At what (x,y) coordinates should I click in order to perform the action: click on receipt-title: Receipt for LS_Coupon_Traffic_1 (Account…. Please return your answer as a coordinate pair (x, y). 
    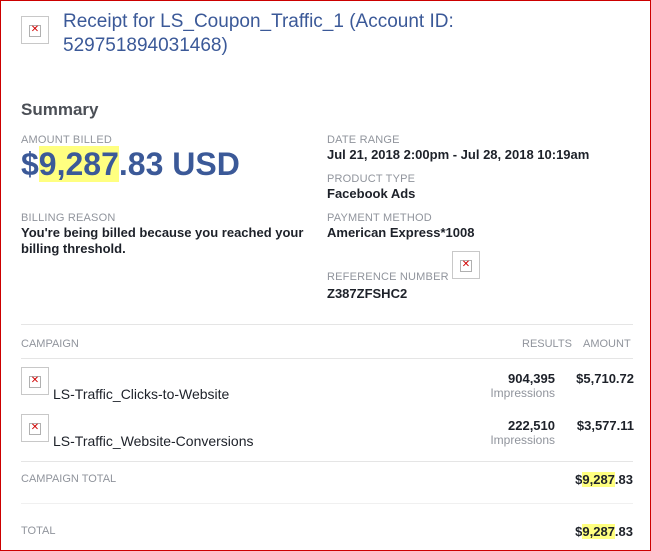
    Looking at the image, I should click on (258, 33).